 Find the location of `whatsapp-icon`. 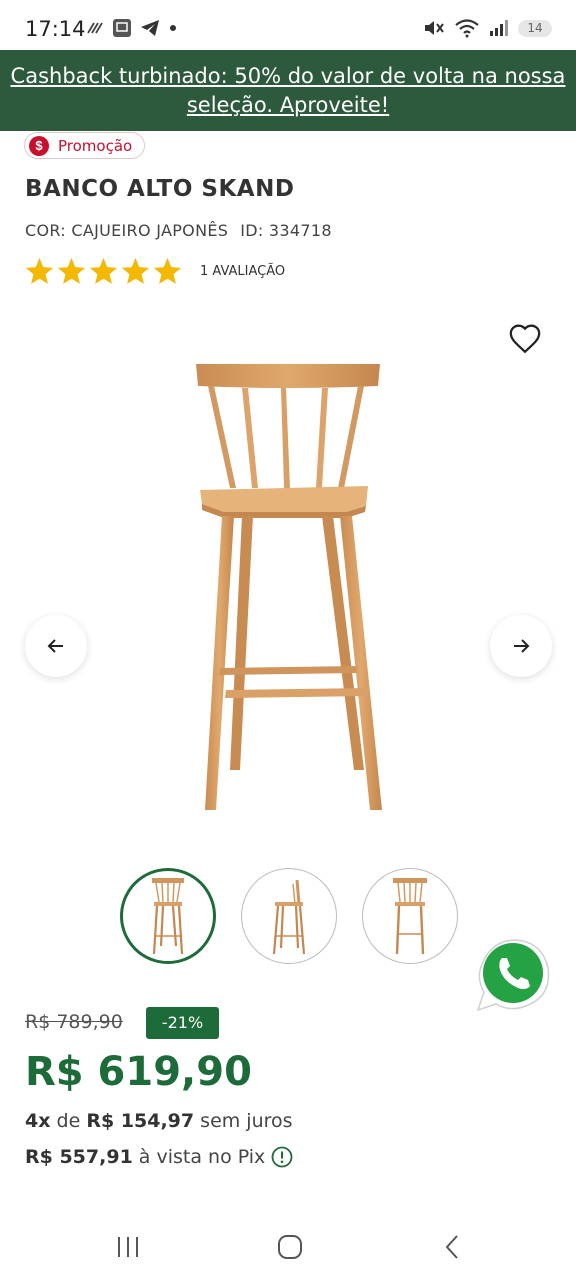

whatsapp-icon is located at coordinates (513, 975).